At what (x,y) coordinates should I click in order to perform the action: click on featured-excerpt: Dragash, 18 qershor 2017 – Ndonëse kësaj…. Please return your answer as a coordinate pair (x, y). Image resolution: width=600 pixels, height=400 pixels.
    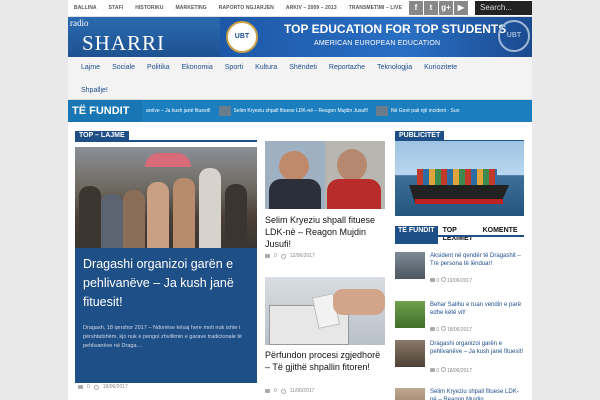
    Looking at the image, I should click on (162, 337).